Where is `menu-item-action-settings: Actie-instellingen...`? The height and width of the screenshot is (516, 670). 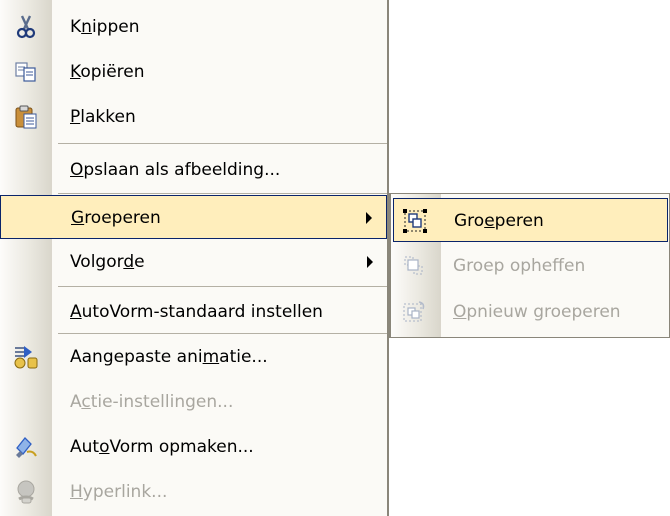
menu-item-action-settings: Actie-instellingen... is located at coordinates (193, 402).